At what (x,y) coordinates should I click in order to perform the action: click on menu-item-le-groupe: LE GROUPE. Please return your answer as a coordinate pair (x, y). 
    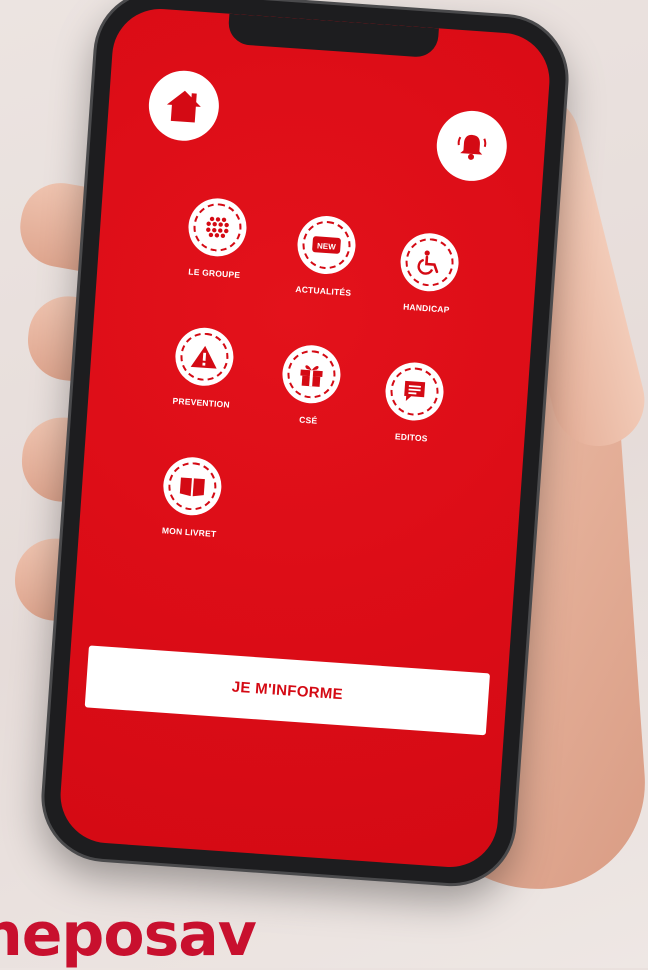
    Looking at the image, I should click on (216, 238).